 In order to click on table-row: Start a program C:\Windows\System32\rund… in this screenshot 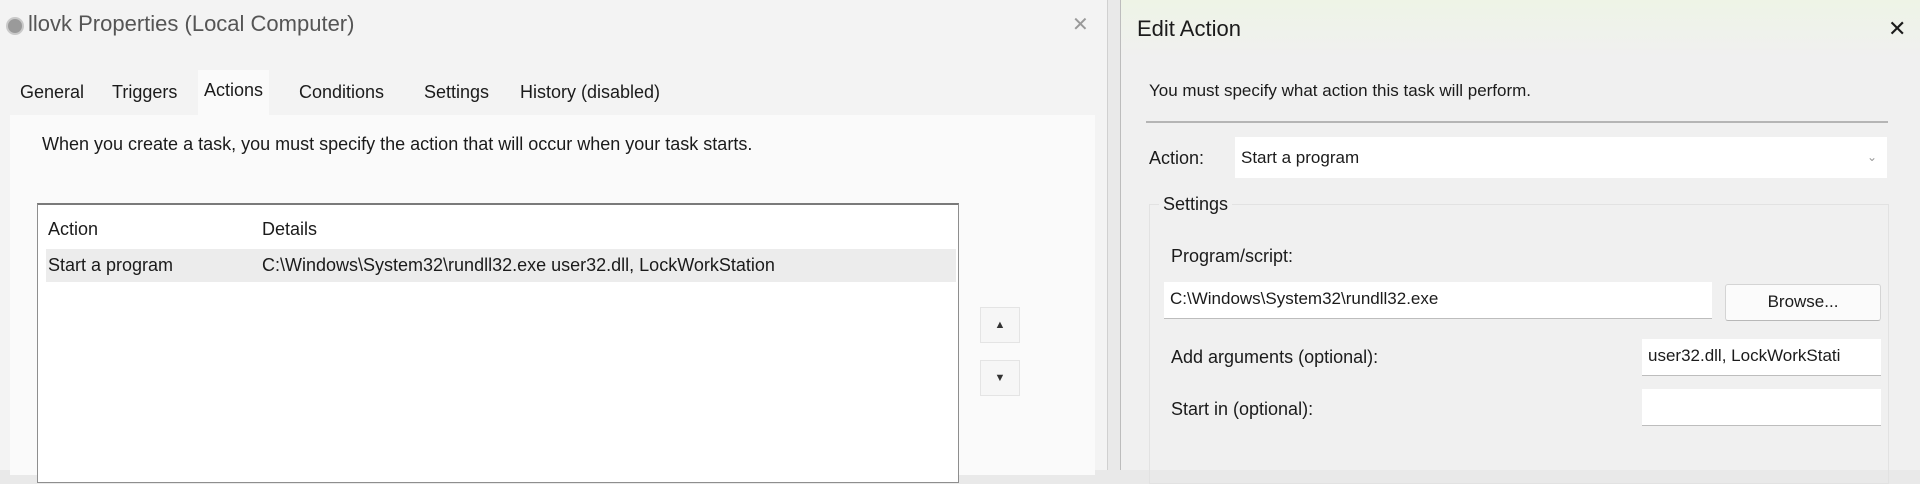, I will do `click(501, 265)`.